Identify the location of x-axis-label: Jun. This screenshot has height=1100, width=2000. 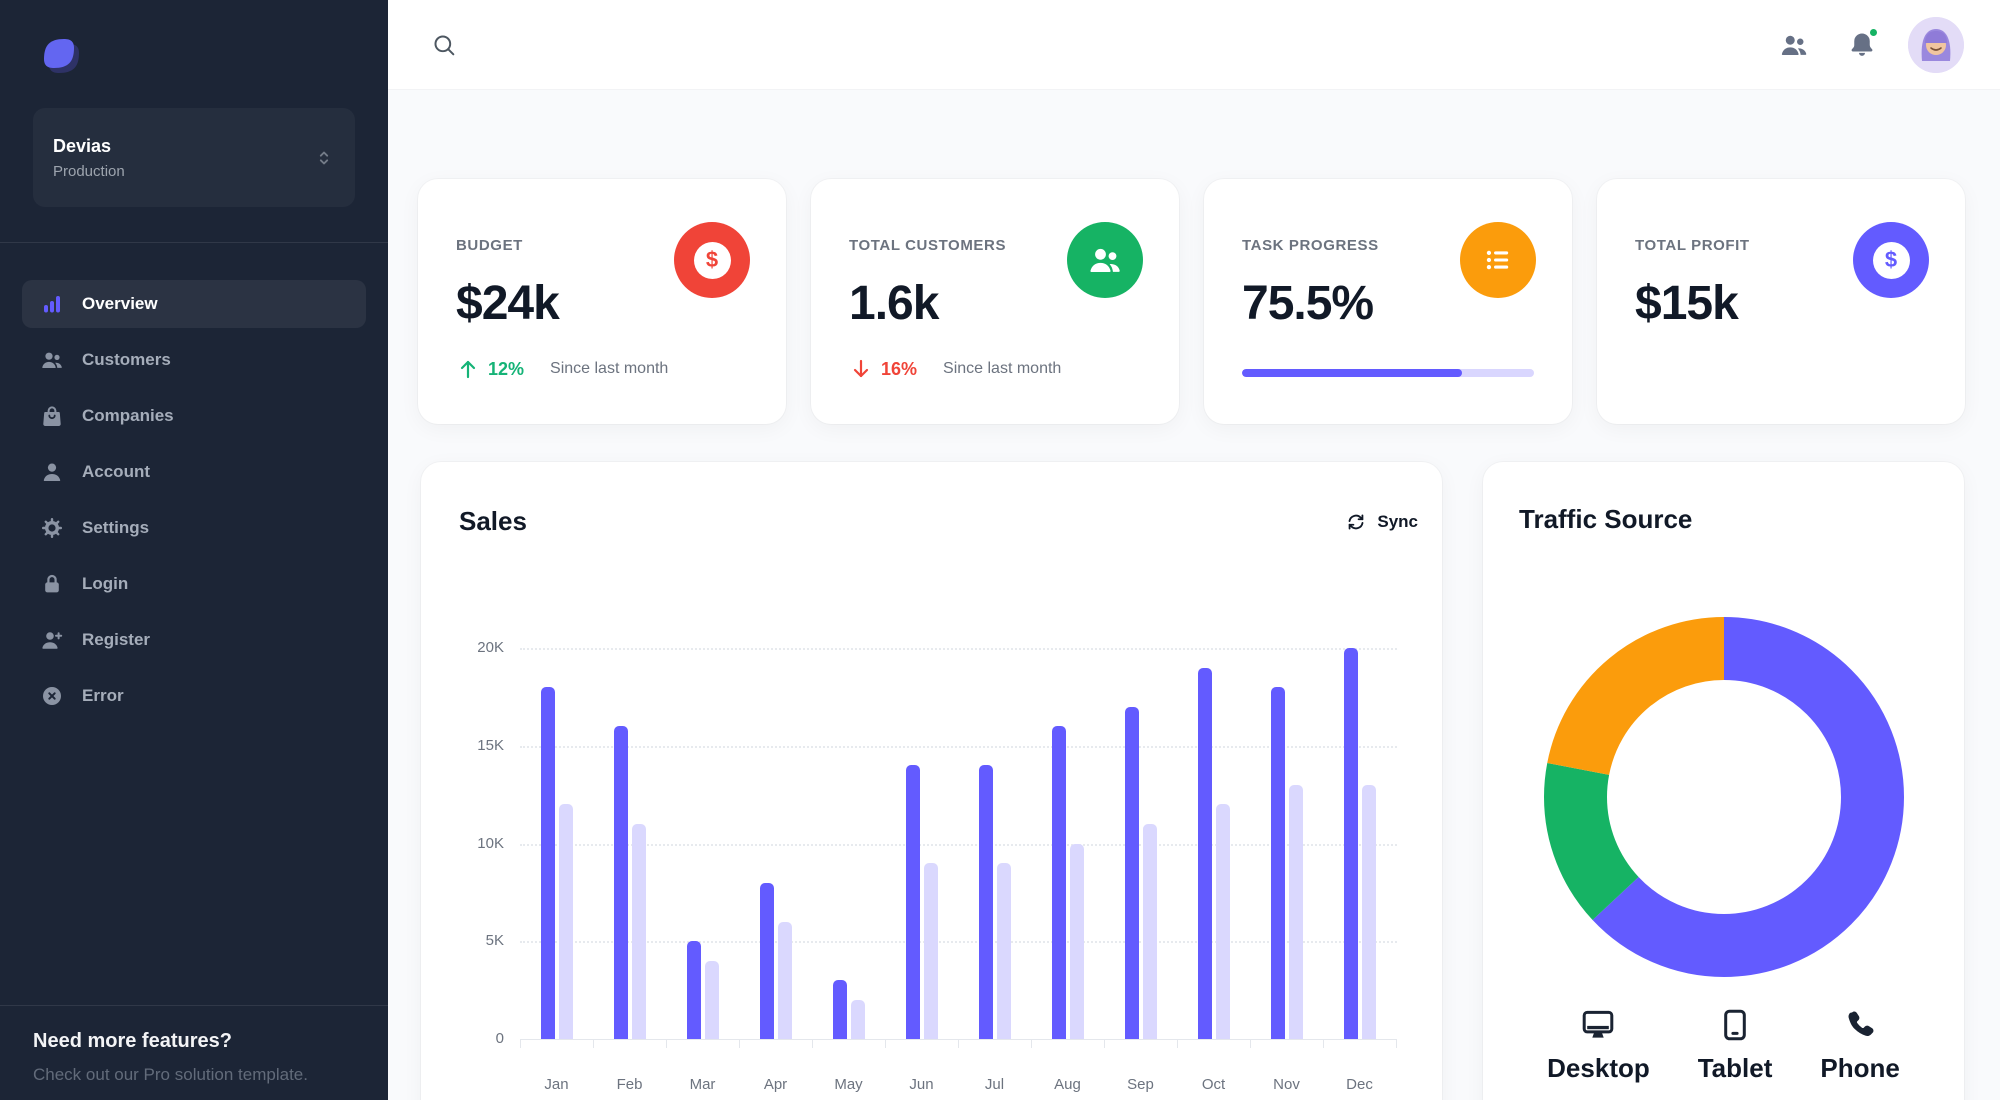
(921, 1084).